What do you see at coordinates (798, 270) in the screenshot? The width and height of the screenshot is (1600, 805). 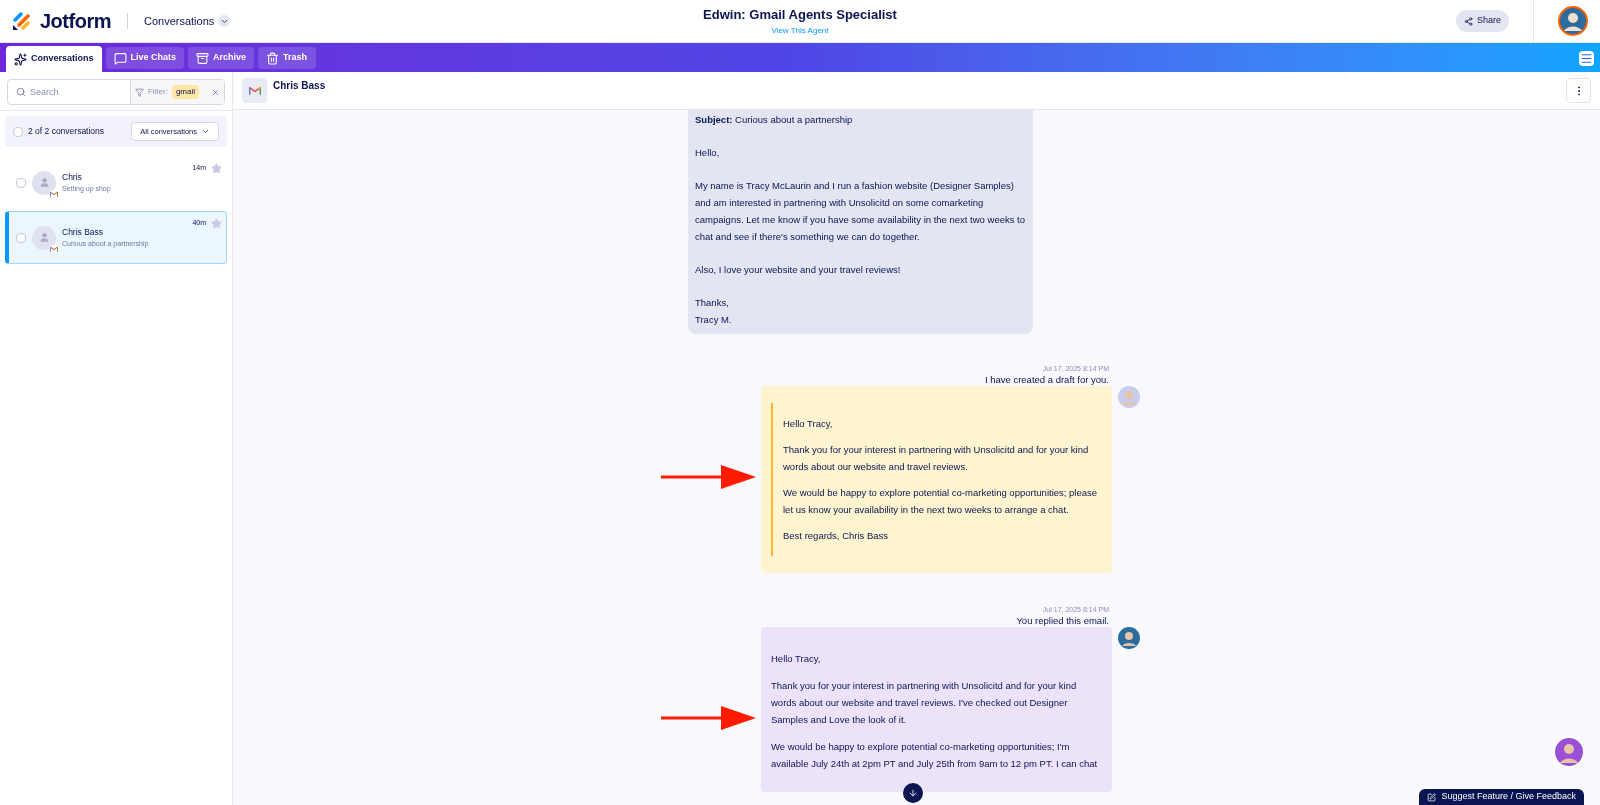 I see `message-paragraph: Also, I love your website and your travel reviews!` at bounding box center [798, 270].